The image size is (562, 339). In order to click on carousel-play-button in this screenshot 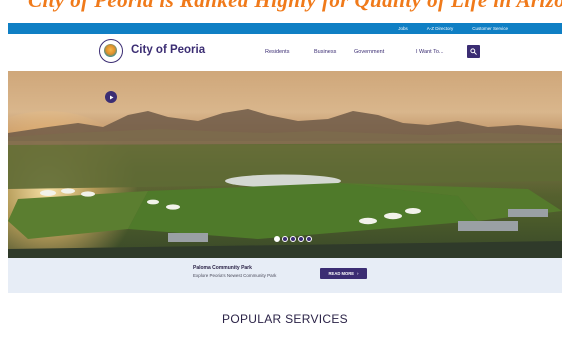, I will do `click(111, 97)`.